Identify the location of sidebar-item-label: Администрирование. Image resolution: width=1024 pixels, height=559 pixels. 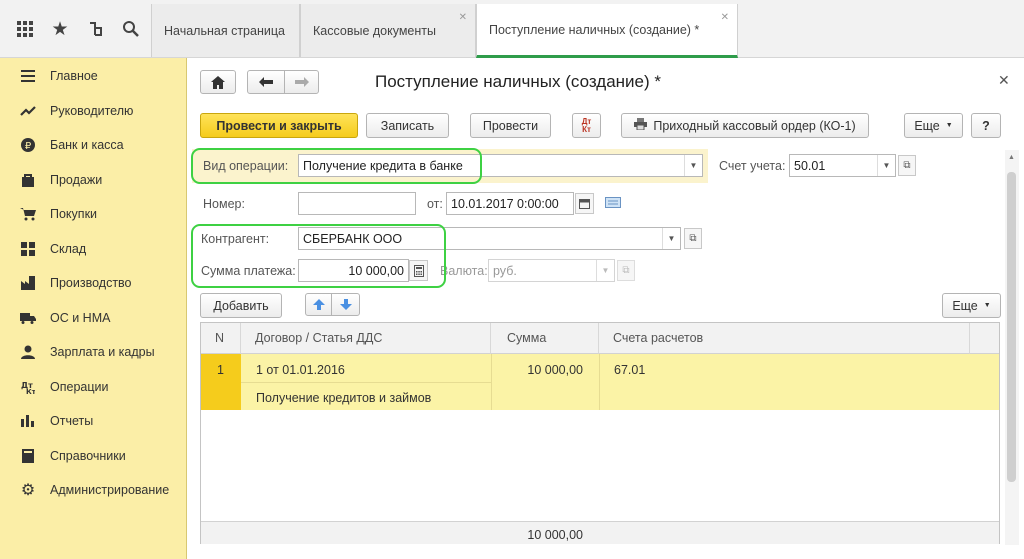
(110, 490).